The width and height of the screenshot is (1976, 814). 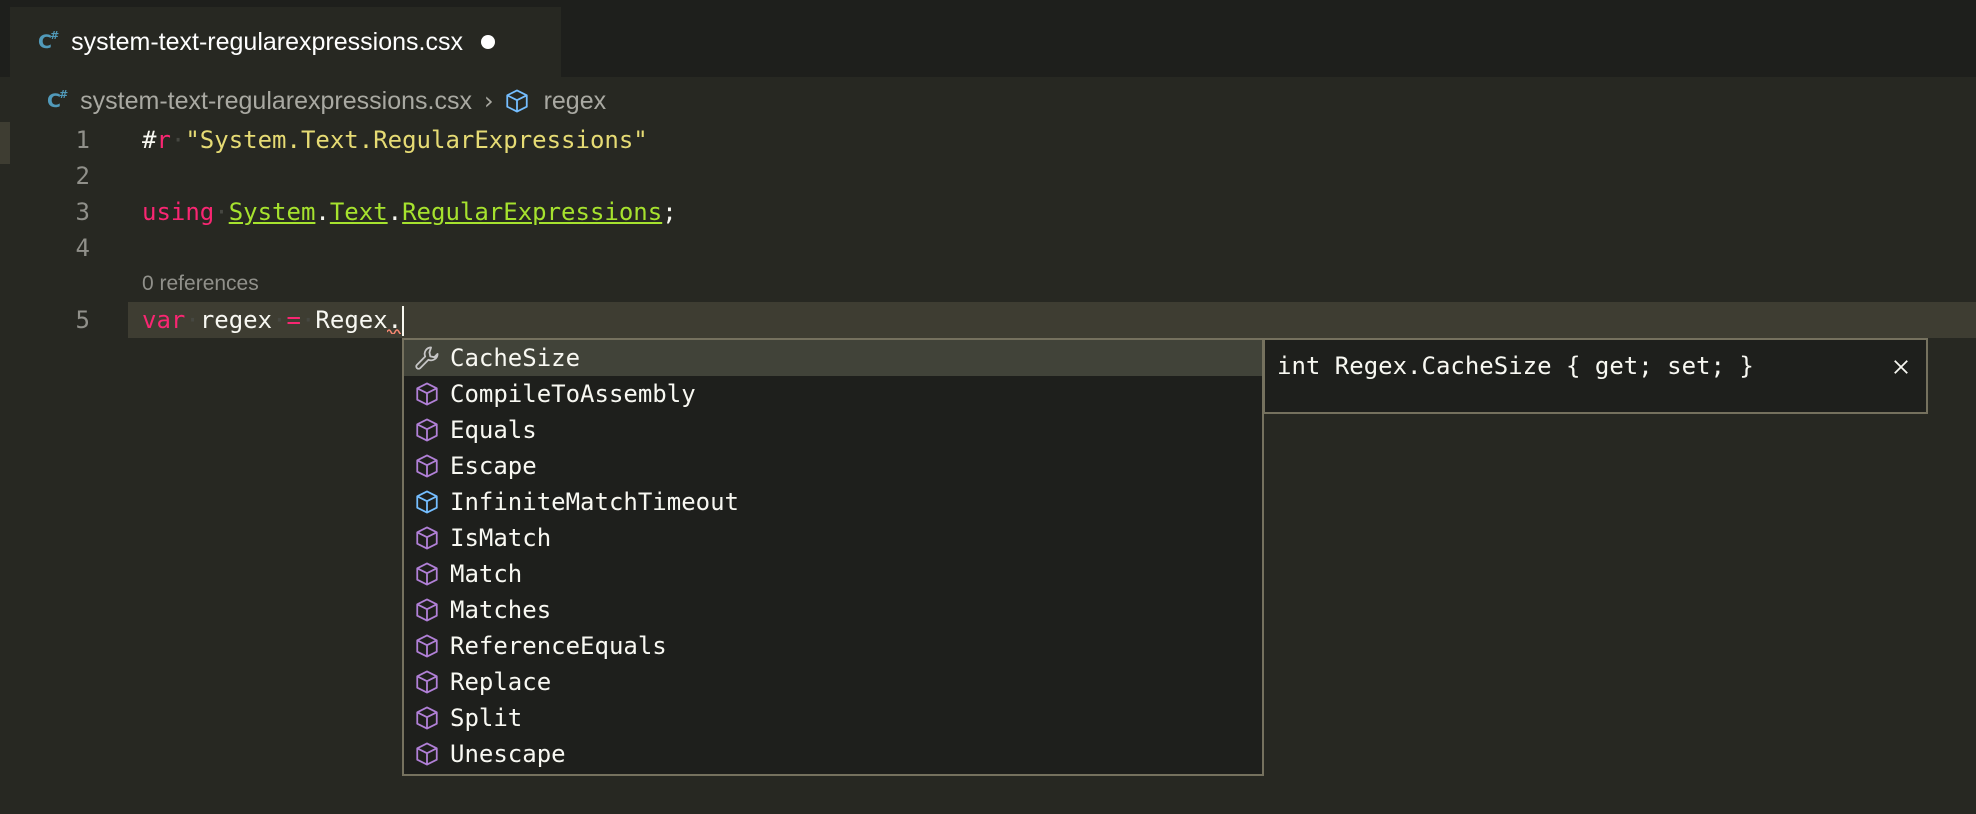 What do you see at coordinates (164, 320) in the screenshot?
I see `code-token: var` at bounding box center [164, 320].